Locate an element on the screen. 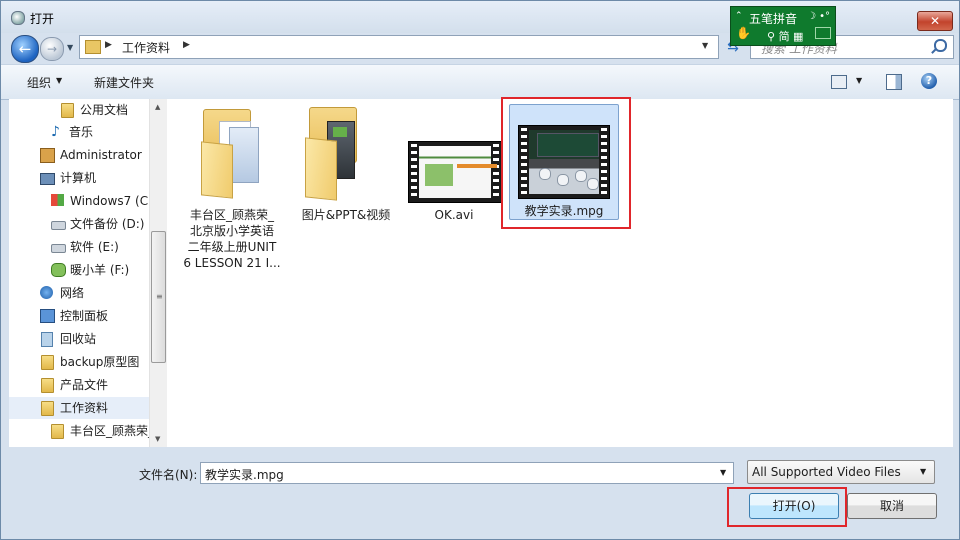 This screenshot has width=960, height=540. grip-icon: ≡ is located at coordinates (159, 296).